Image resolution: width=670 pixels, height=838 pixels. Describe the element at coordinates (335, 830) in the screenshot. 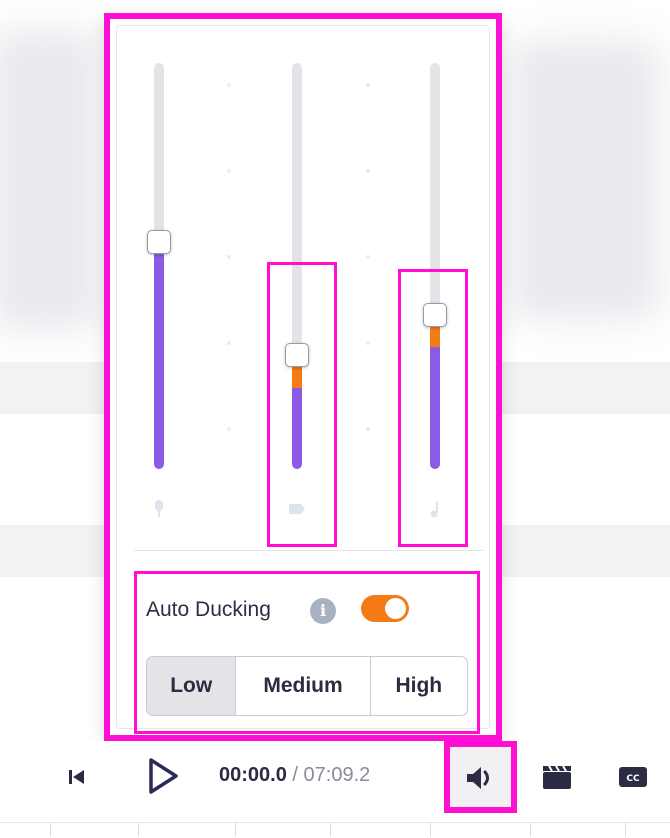

I see `timeline-ruler` at that location.